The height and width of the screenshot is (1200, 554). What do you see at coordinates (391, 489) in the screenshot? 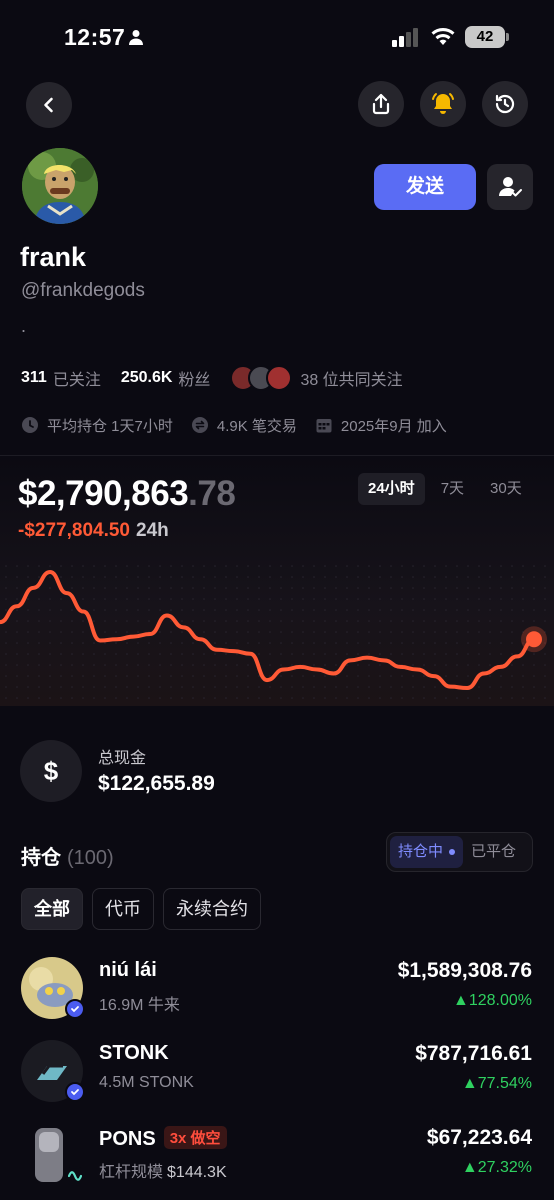
I see `period-tab-24h: 24小时` at bounding box center [391, 489].